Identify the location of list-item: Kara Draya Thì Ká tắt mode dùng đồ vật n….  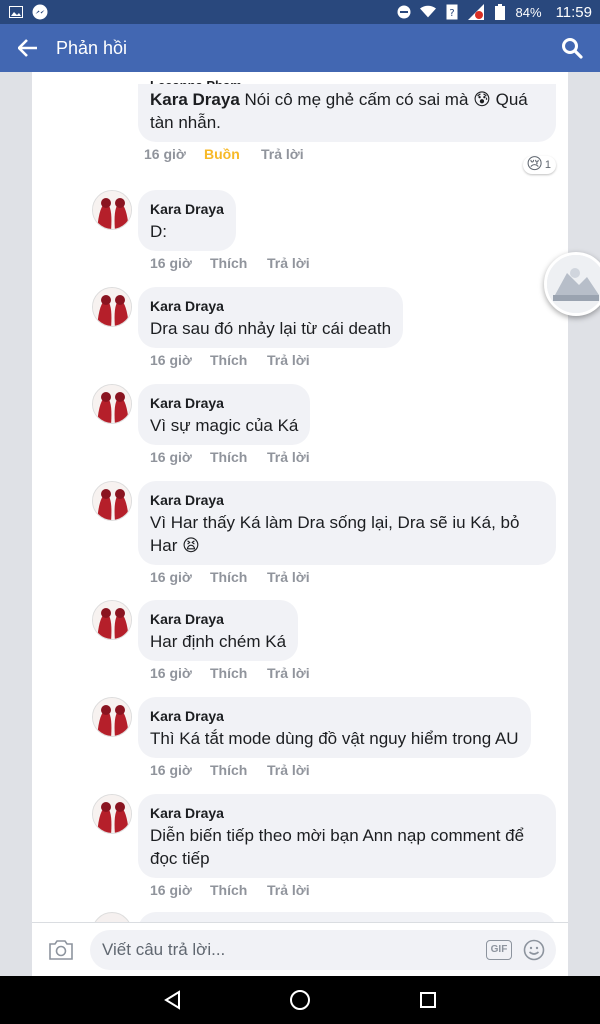
(327, 737).